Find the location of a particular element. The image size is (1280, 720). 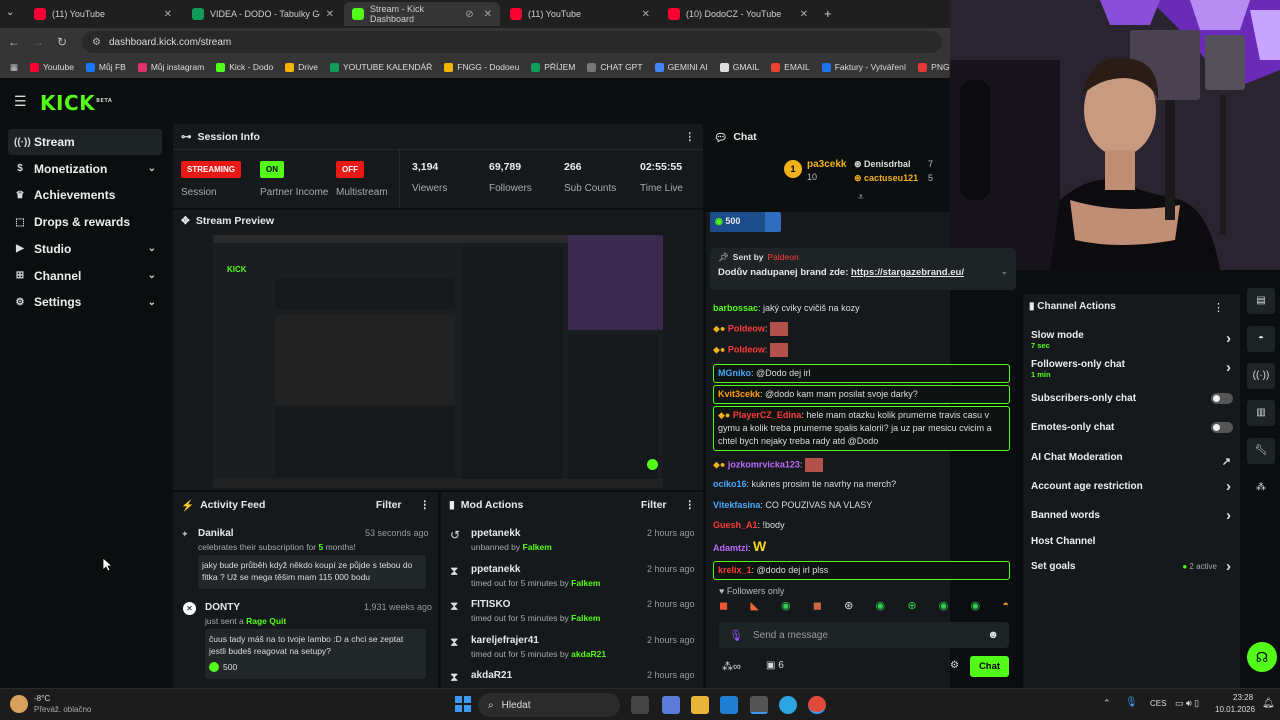

emote-icon: ⊛ is located at coordinates (848, 608).